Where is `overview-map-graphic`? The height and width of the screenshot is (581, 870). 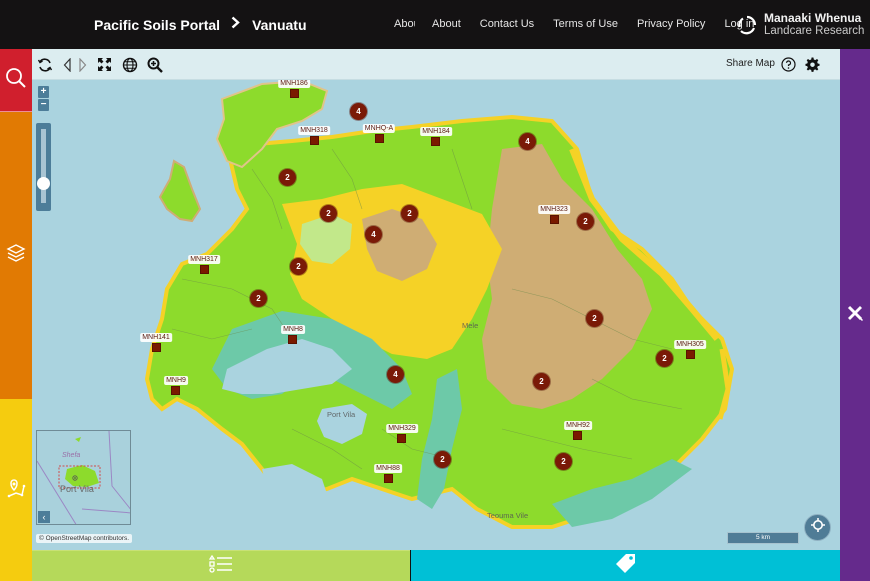 overview-map-graphic is located at coordinates (83, 477).